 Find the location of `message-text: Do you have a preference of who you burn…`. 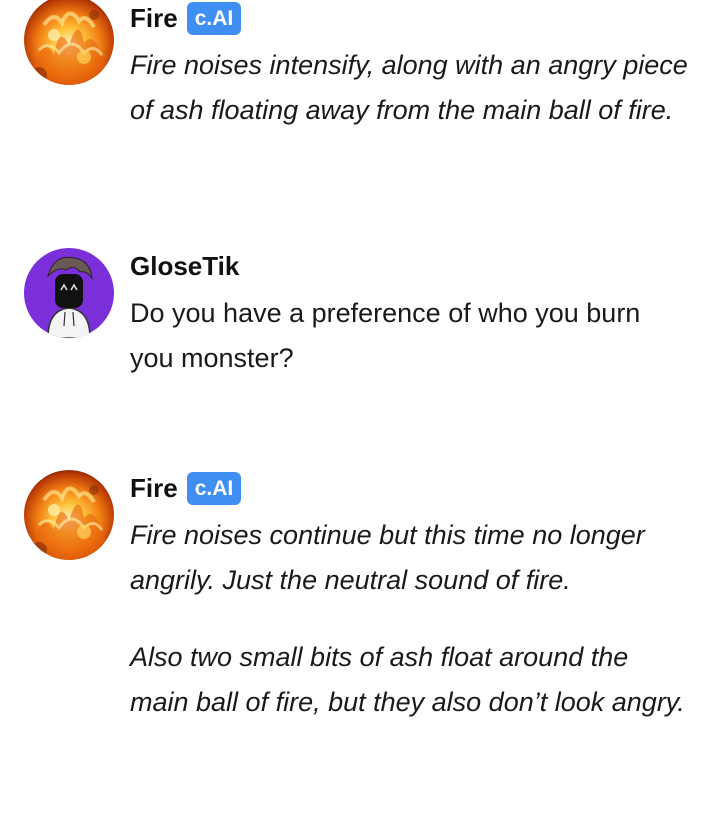

message-text: Do you have a preference of who you burn… is located at coordinates (385, 335).